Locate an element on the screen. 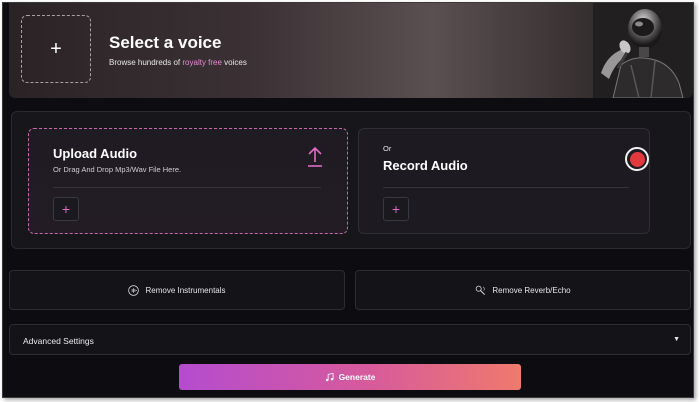 This screenshot has width=700, height=402. record-add-button: + is located at coordinates (396, 209).